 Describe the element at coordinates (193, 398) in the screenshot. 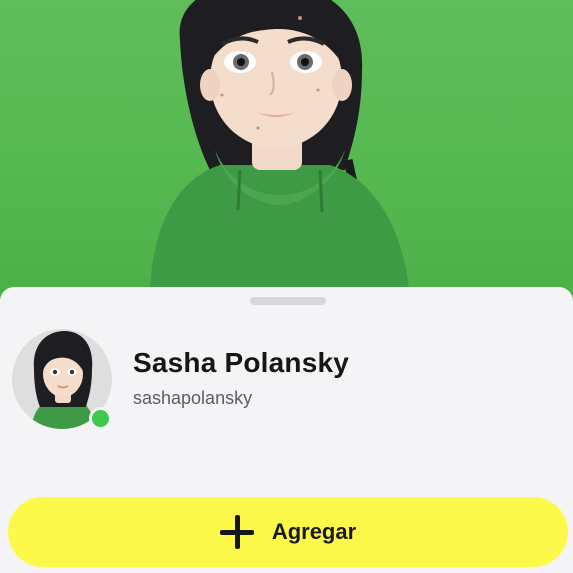

I see `username: sashapolansky` at that location.